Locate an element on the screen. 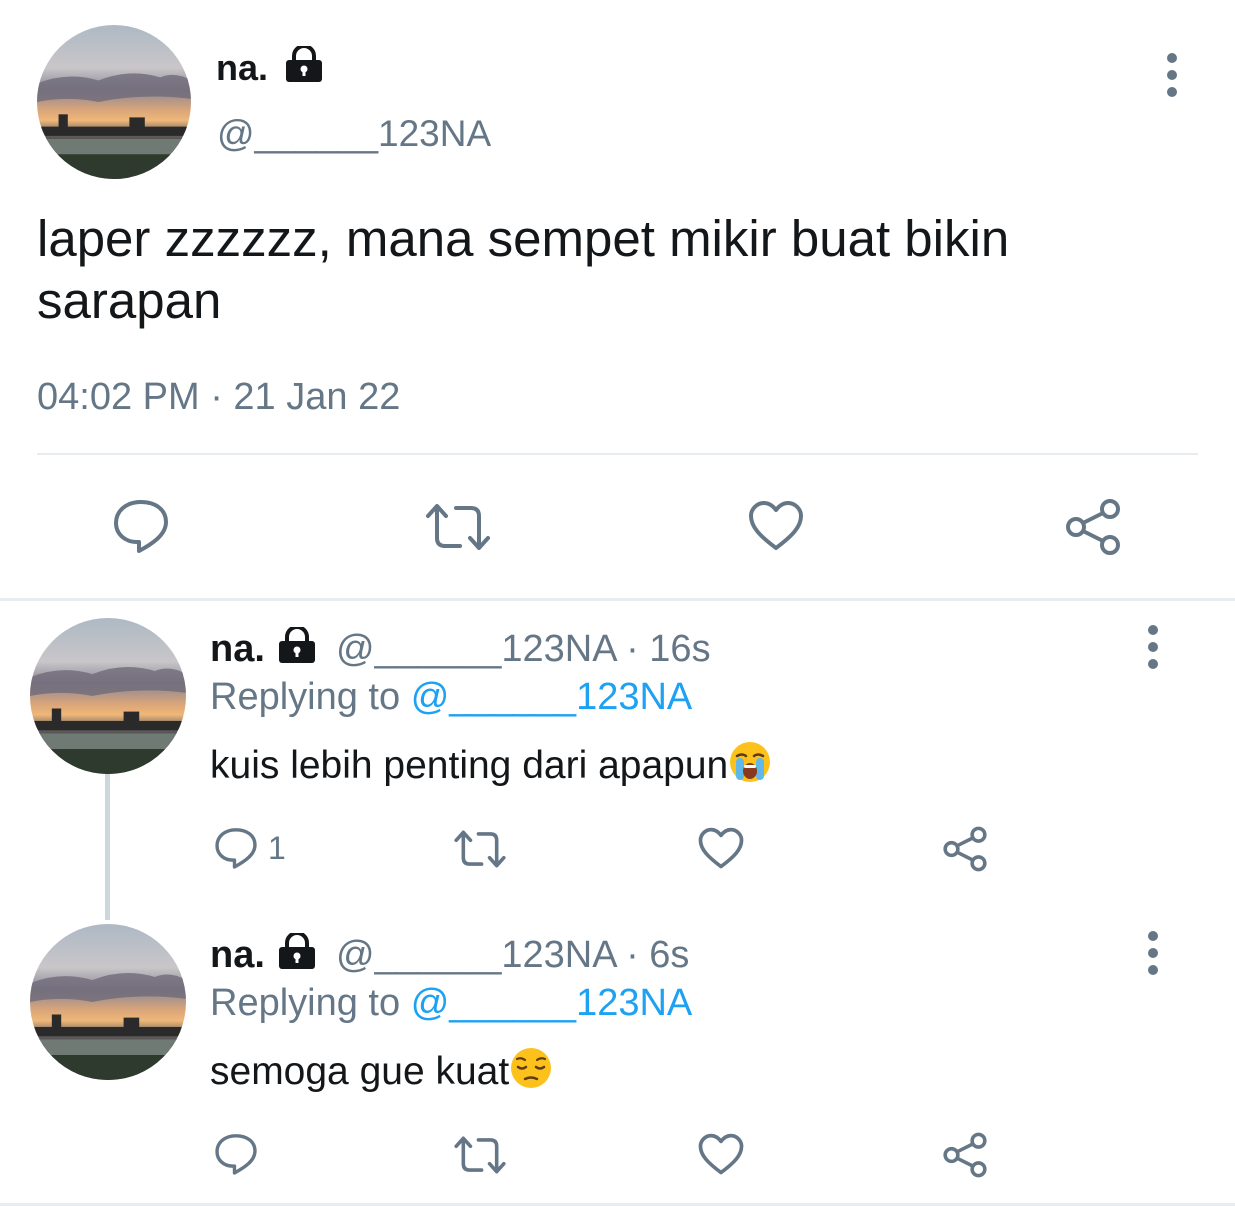  reply-button: 1 is located at coordinates (250, 848).